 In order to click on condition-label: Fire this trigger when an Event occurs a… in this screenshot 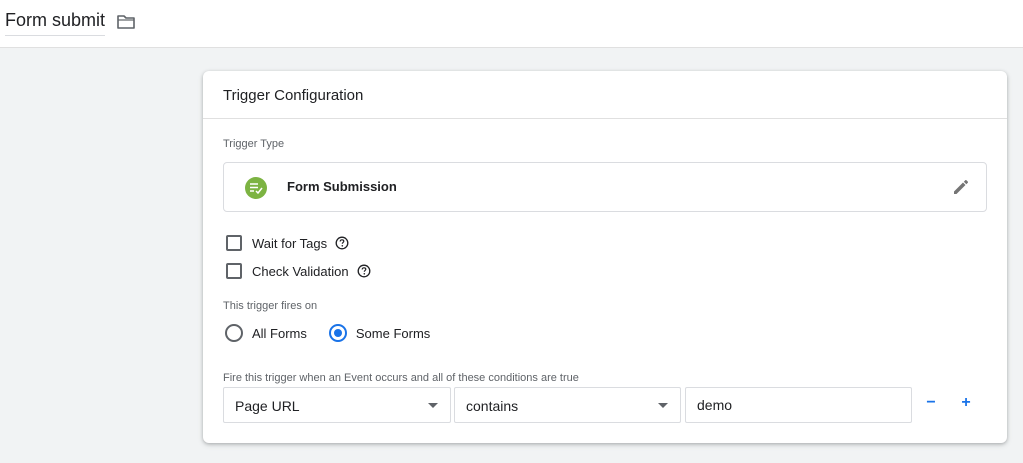, I will do `click(401, 378)`.